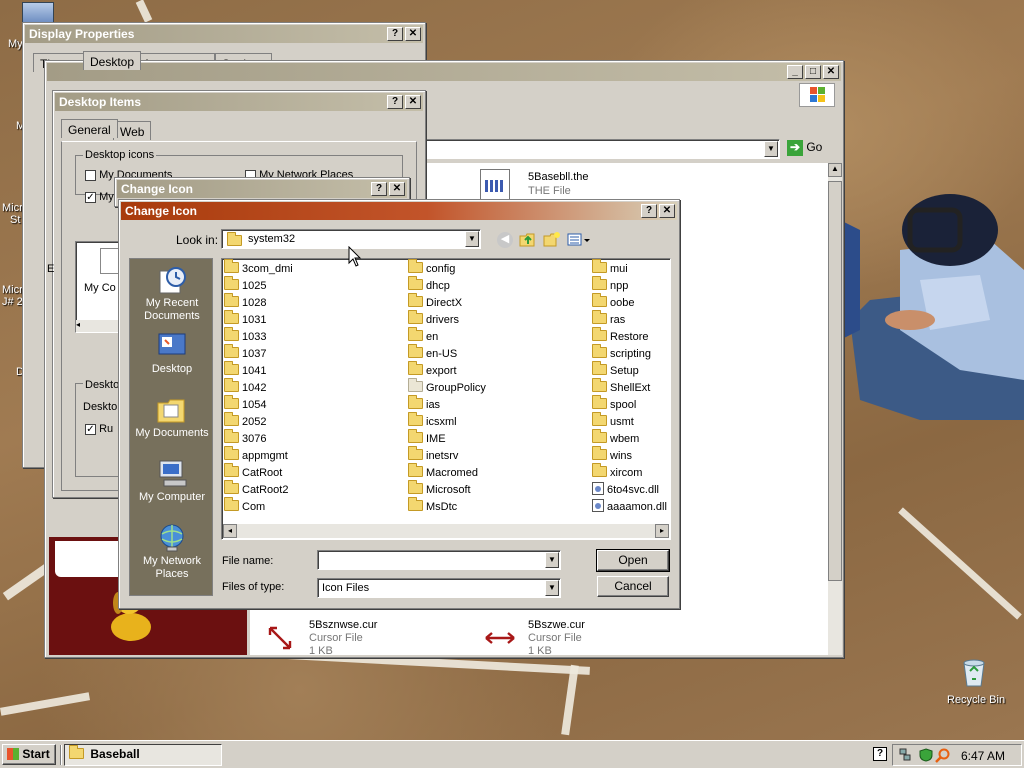  I want to click on file-name: 5Bsznwse.cur, so click(343, 625).